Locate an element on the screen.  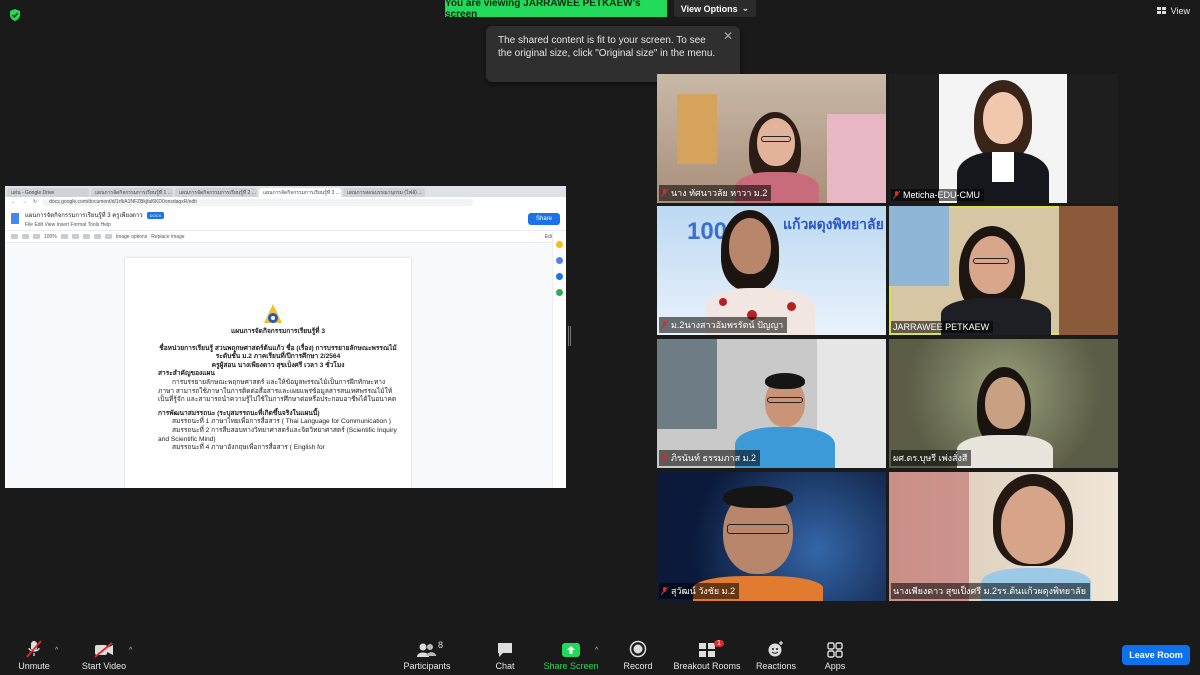
contacts-icon is located at coordinates (559, 276).